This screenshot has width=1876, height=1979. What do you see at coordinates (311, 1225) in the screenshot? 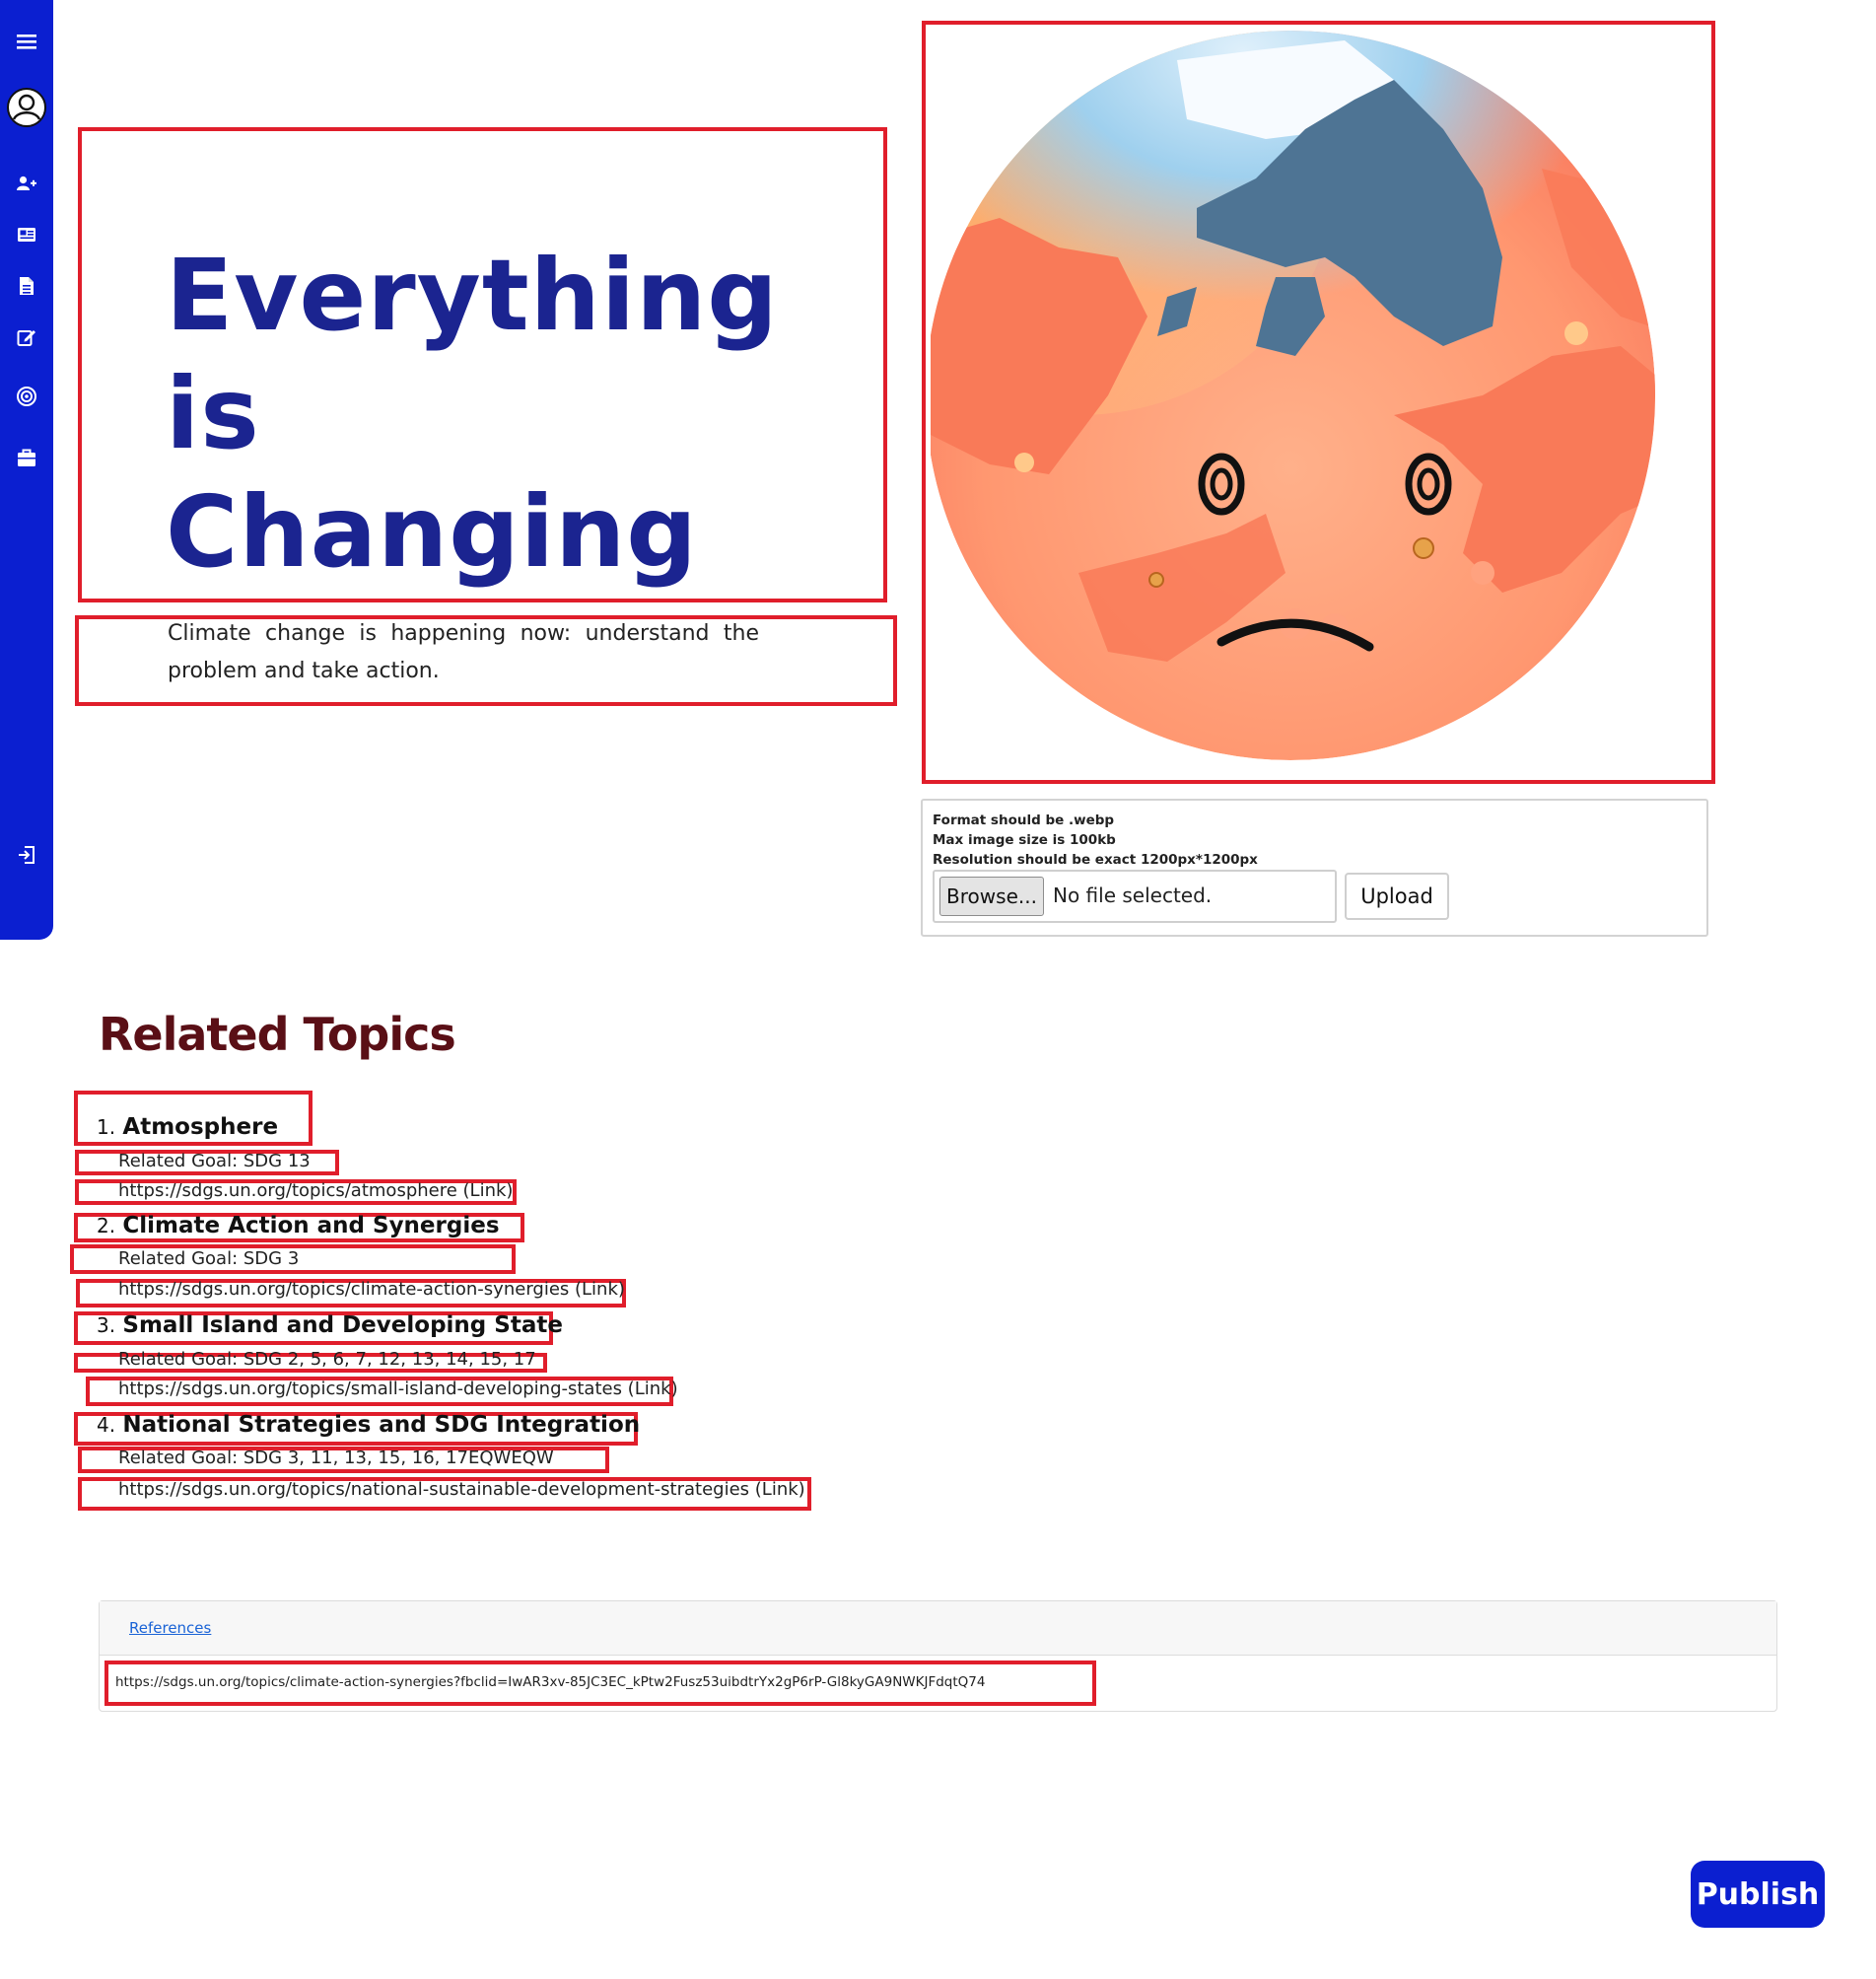
I see `topic-name: Climate Action and Synergies` at bounding box center [311, 1225].